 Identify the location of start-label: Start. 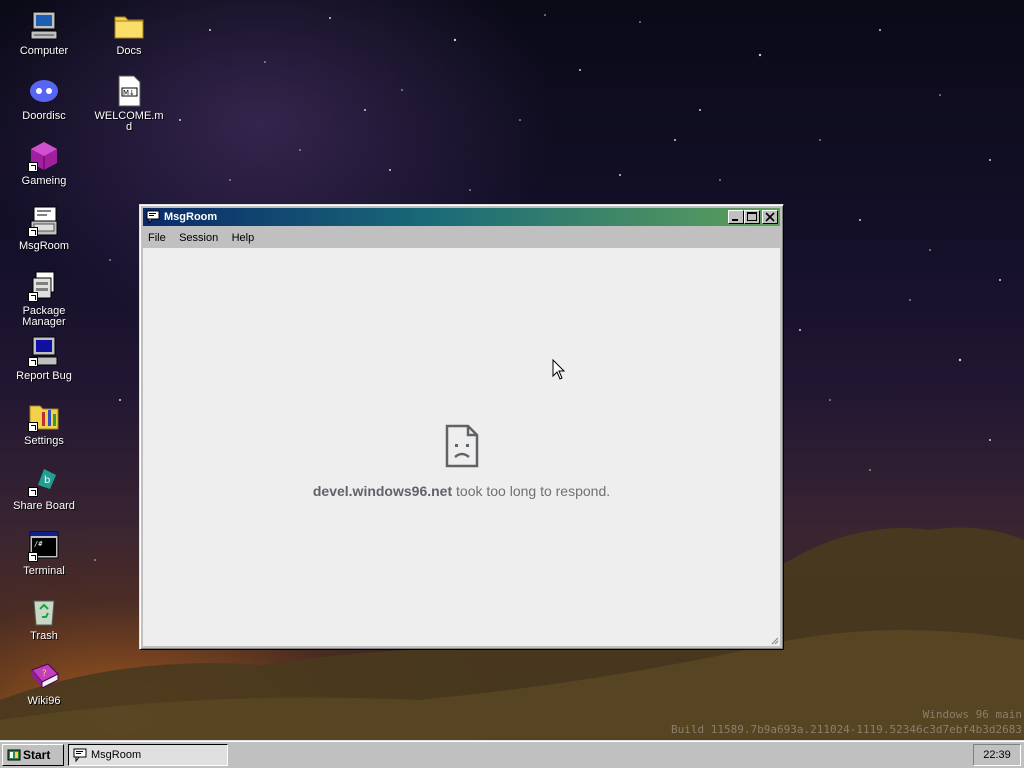
(37, 755).